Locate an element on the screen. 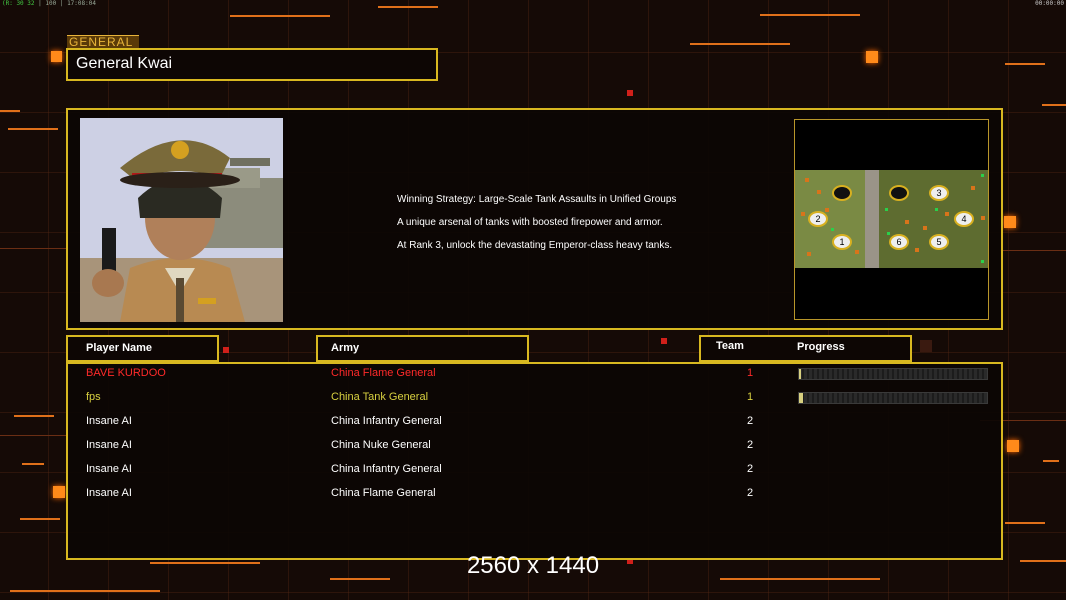  start-position-6: 6 is located at coordinates (898, 242).